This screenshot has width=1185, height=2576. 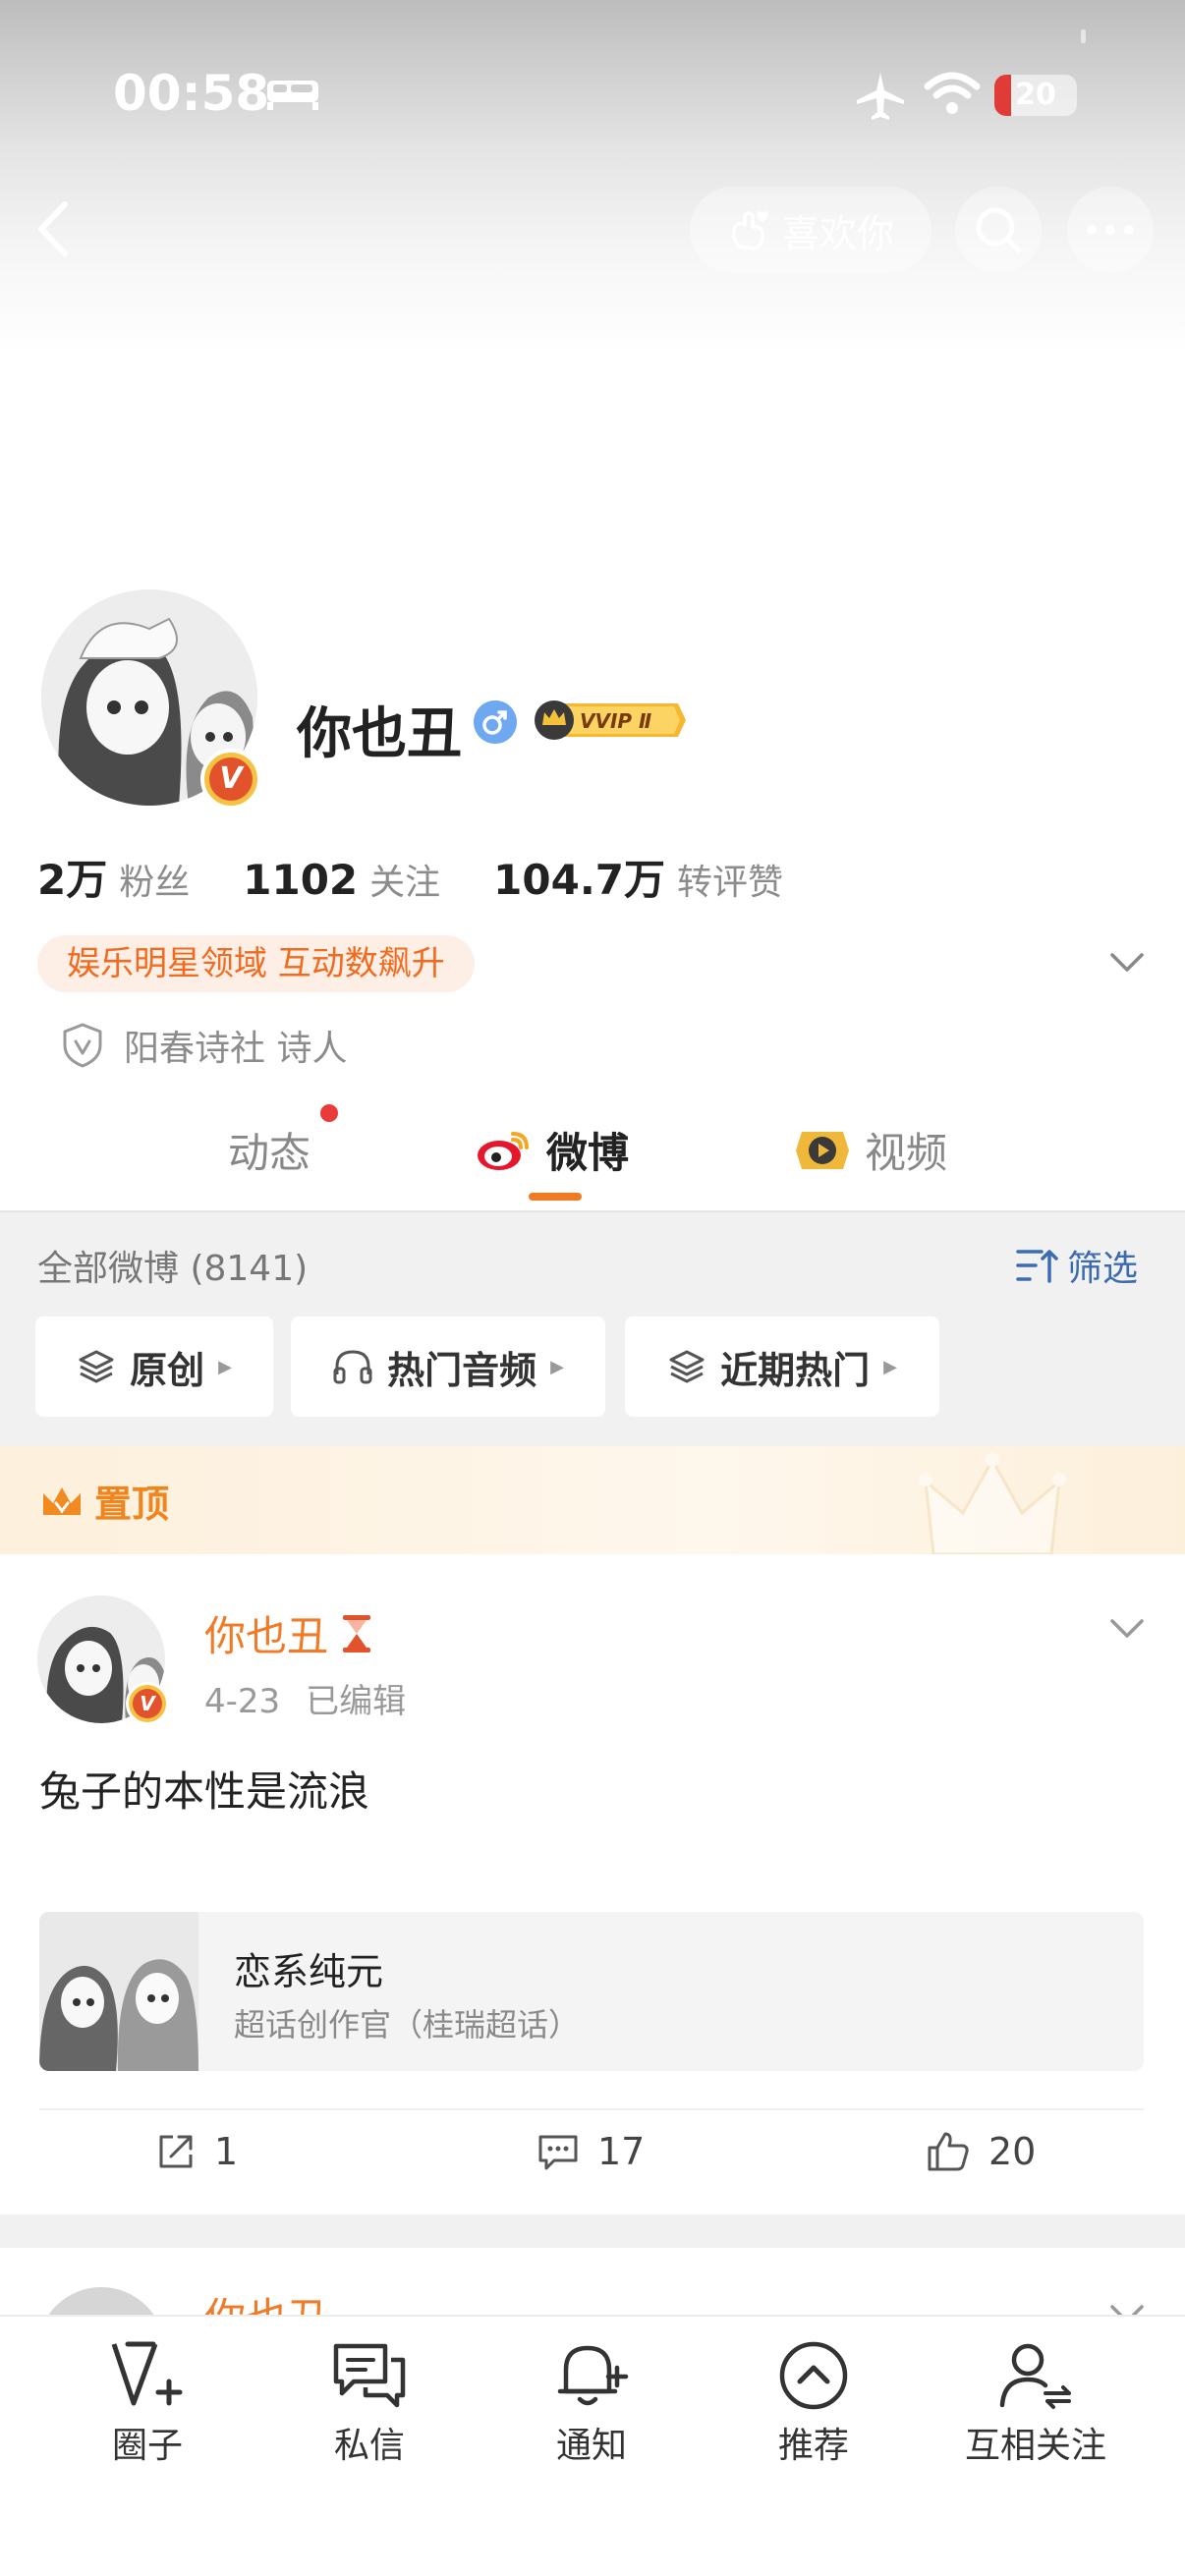 What do you see at coordinates (62, 1500) in the screenshot?
I see `crown-icon` at bounding box center [62, 1500].